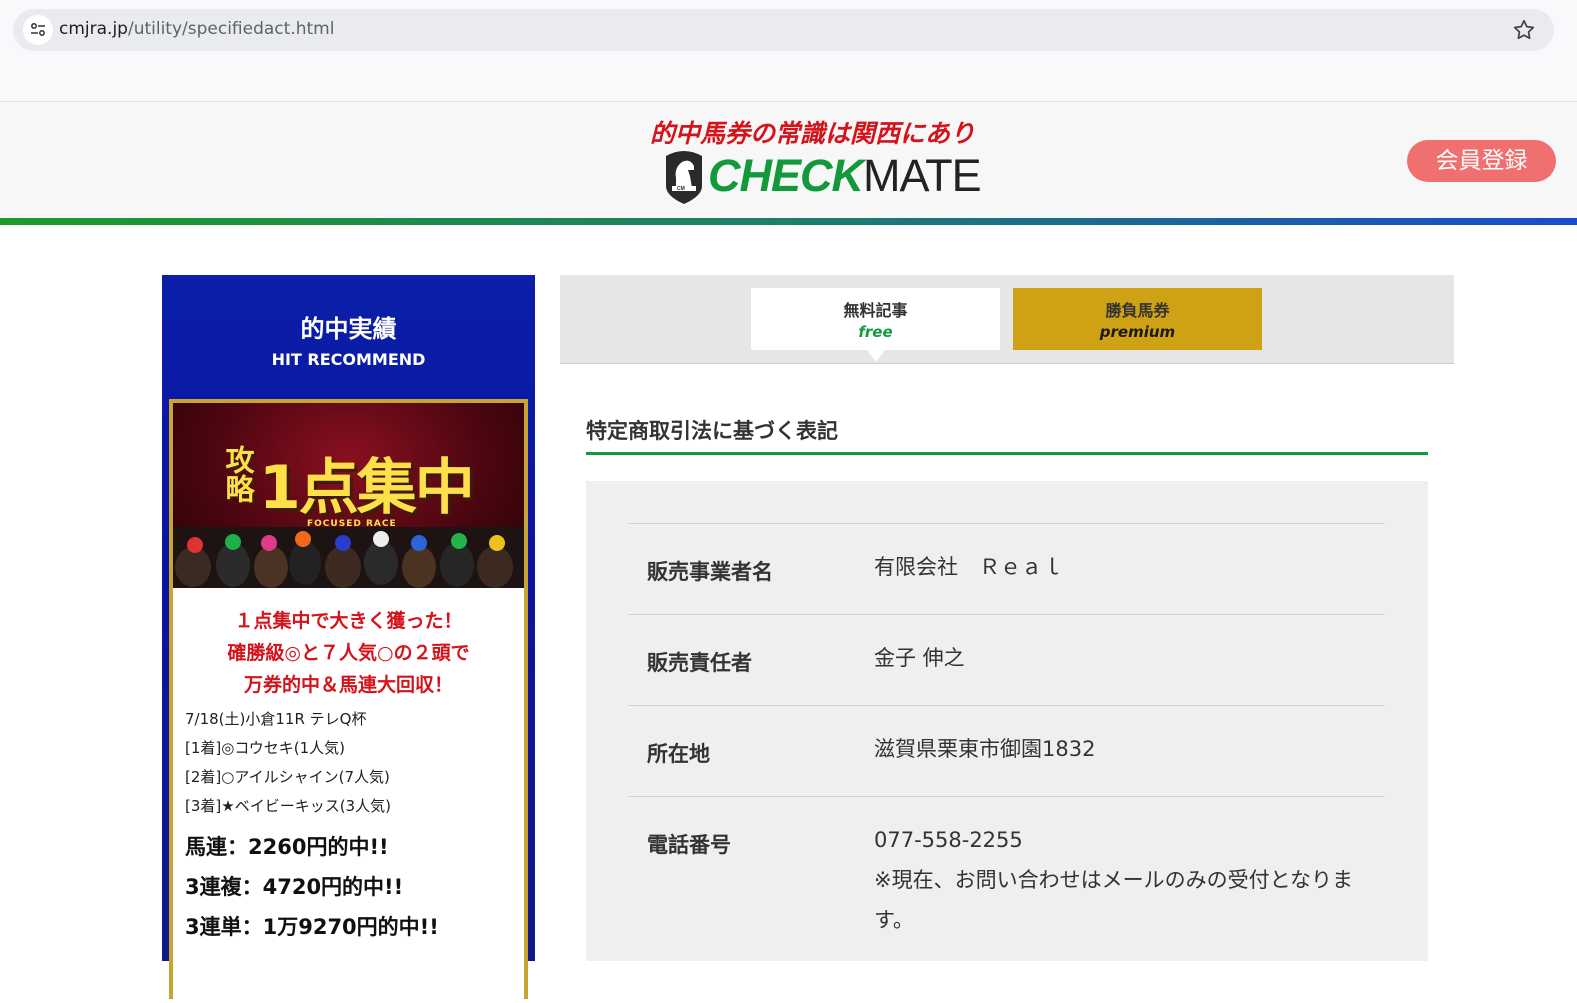 The height and width of the screenshot is (1003, 1577). I want to click on headline-line: 確勝級◎と７人気○の２頭で, so click(348, 653).